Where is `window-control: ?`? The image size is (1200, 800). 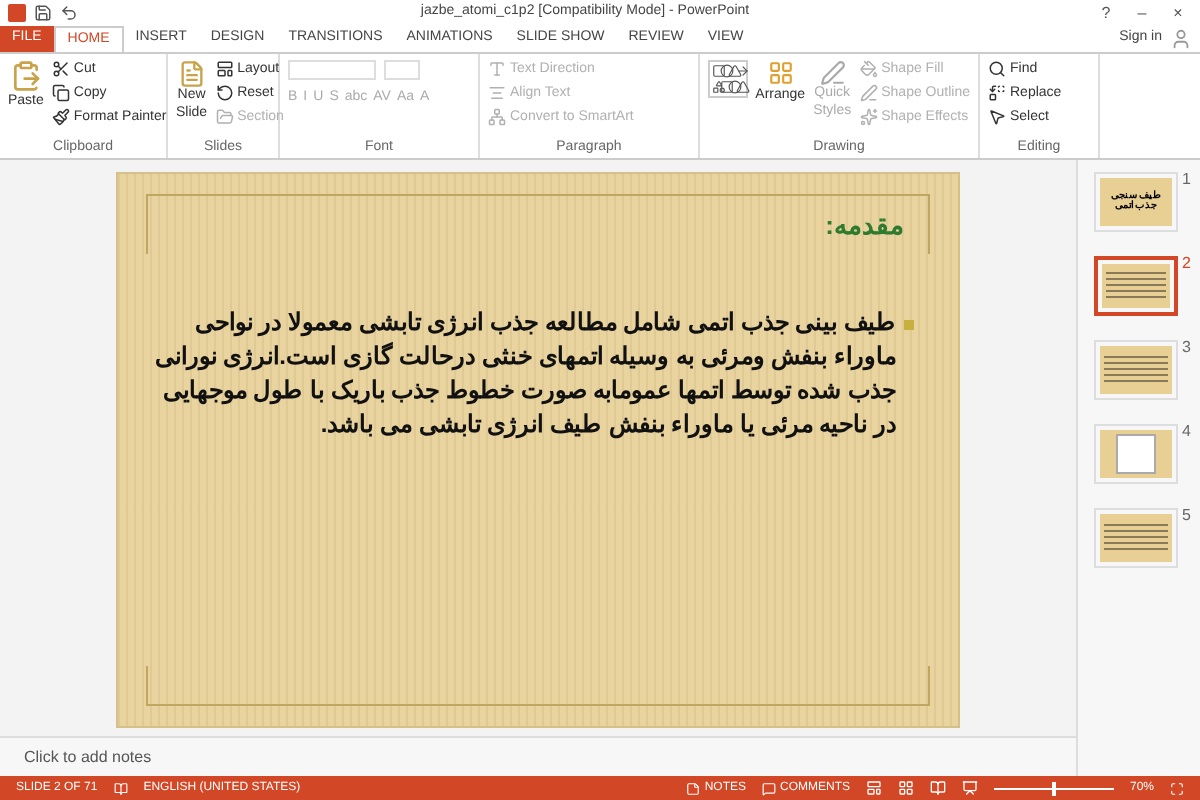
window-control: ? is located at coordinates (1106, 13).